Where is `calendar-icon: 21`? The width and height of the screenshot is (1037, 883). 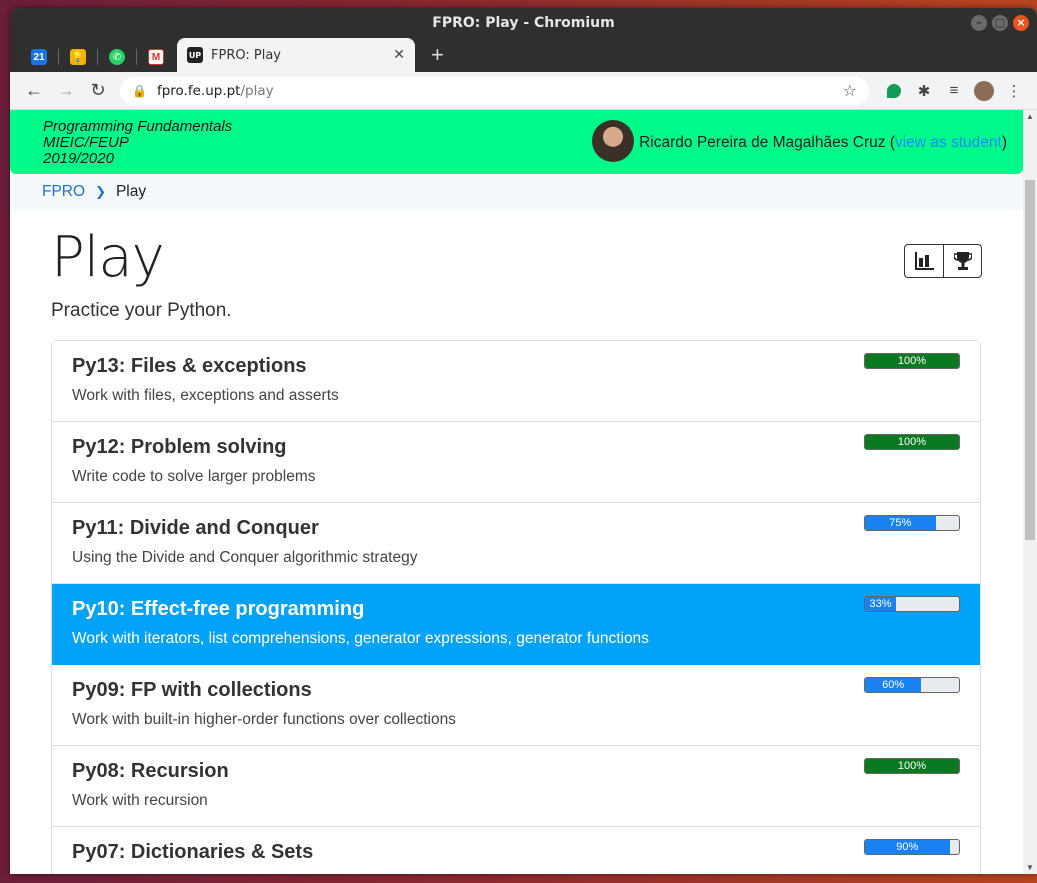 calendar-icon: 21 is located at coordinates (39, 57).